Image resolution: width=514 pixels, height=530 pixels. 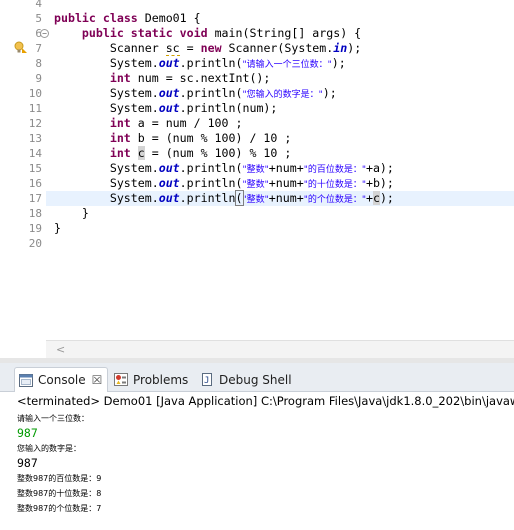 What do you see at coordinates (218, 153) in the screenshot?
I see `code-text: = (num % 100) % 10 ;` at bounding box center [218, 153].